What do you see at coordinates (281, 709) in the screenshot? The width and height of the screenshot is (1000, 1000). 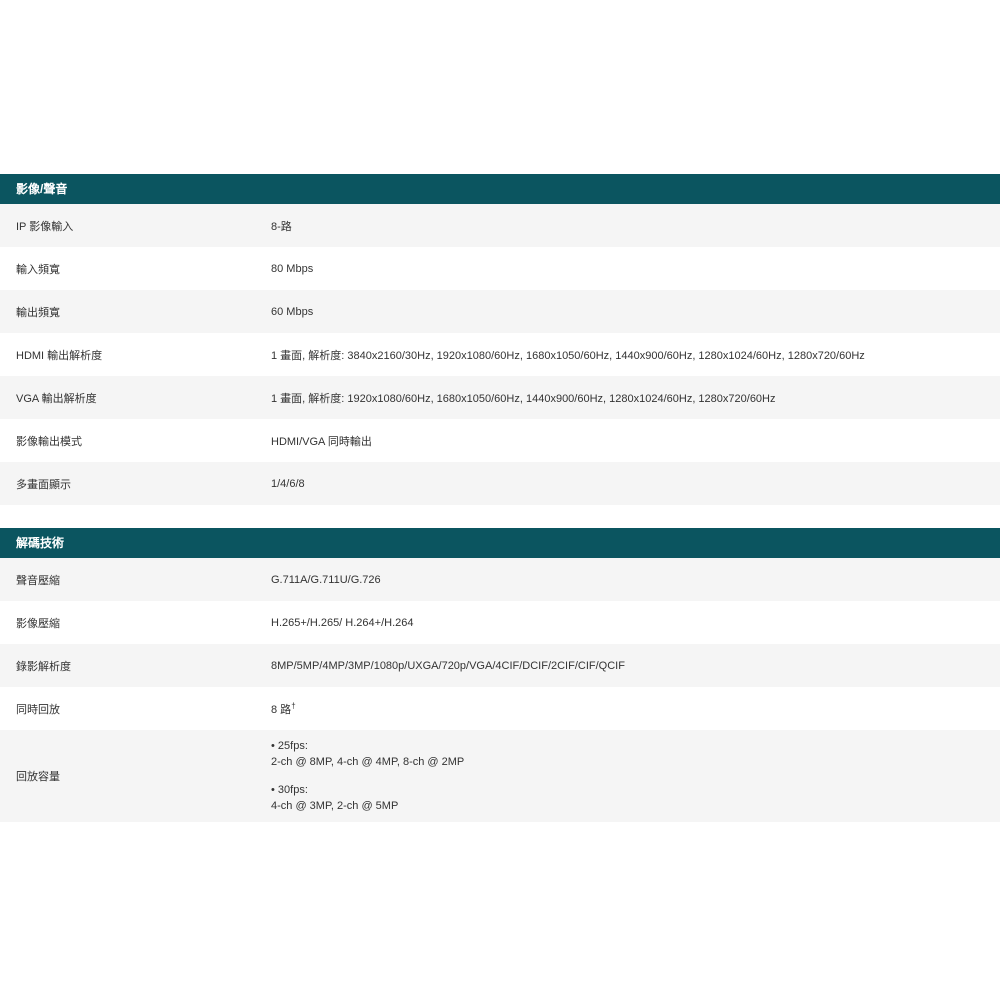 I see `spec-value-text: 8 路` at bounding box center [281, 709].